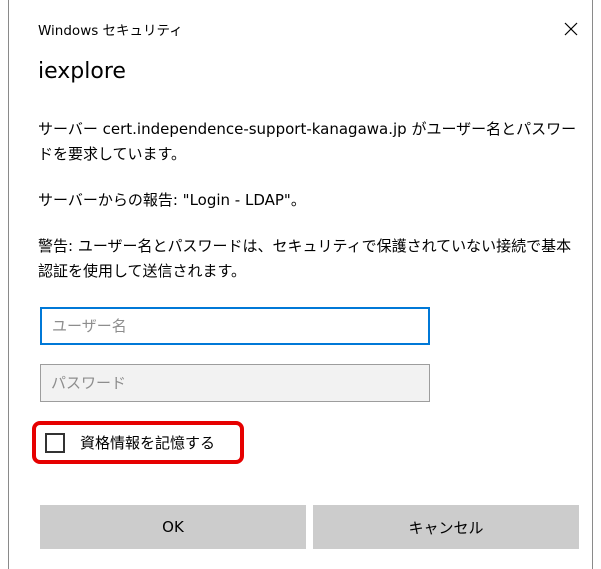 The width and height of the screenshot is (601, 569). What do you see at coordinates (82, 71) in the screenshot?
I see `app-name: iexplore` at bounding box center [82, 71].